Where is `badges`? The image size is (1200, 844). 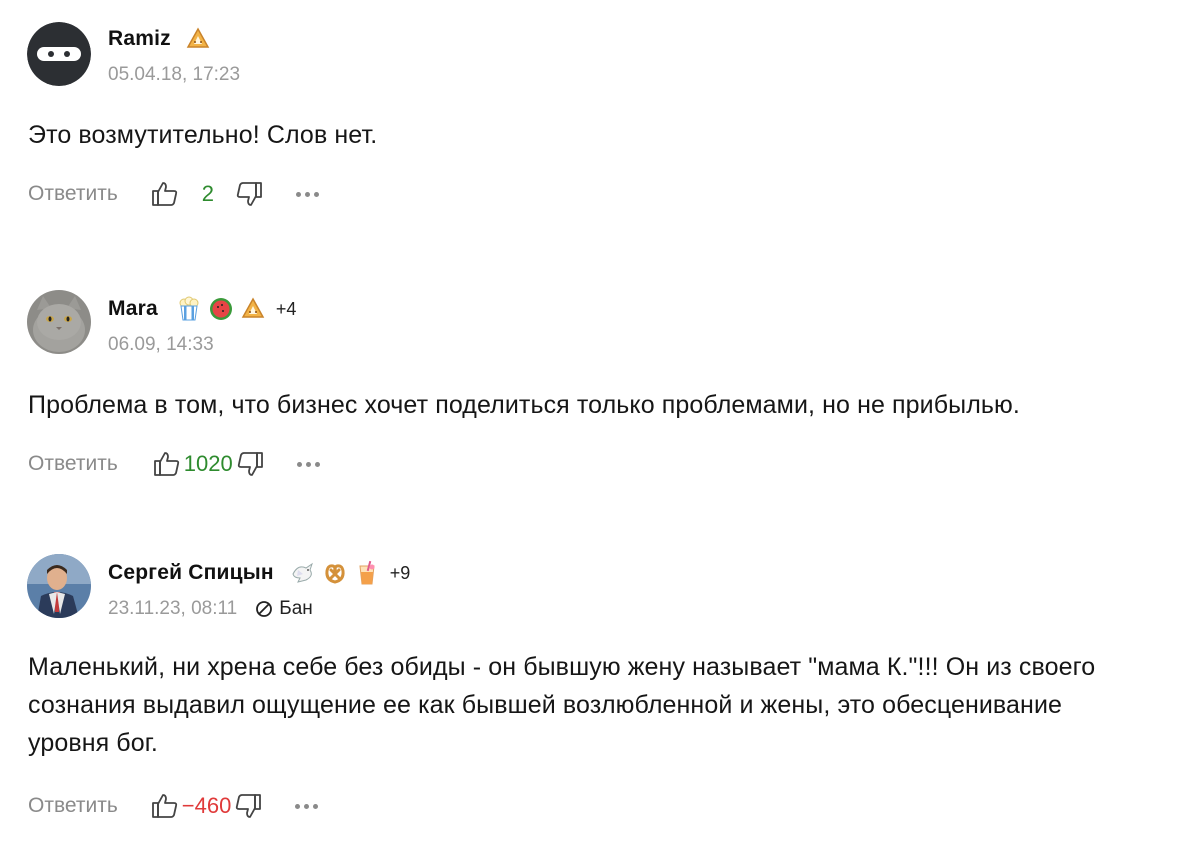
badges is located at coordinates (198, 39).